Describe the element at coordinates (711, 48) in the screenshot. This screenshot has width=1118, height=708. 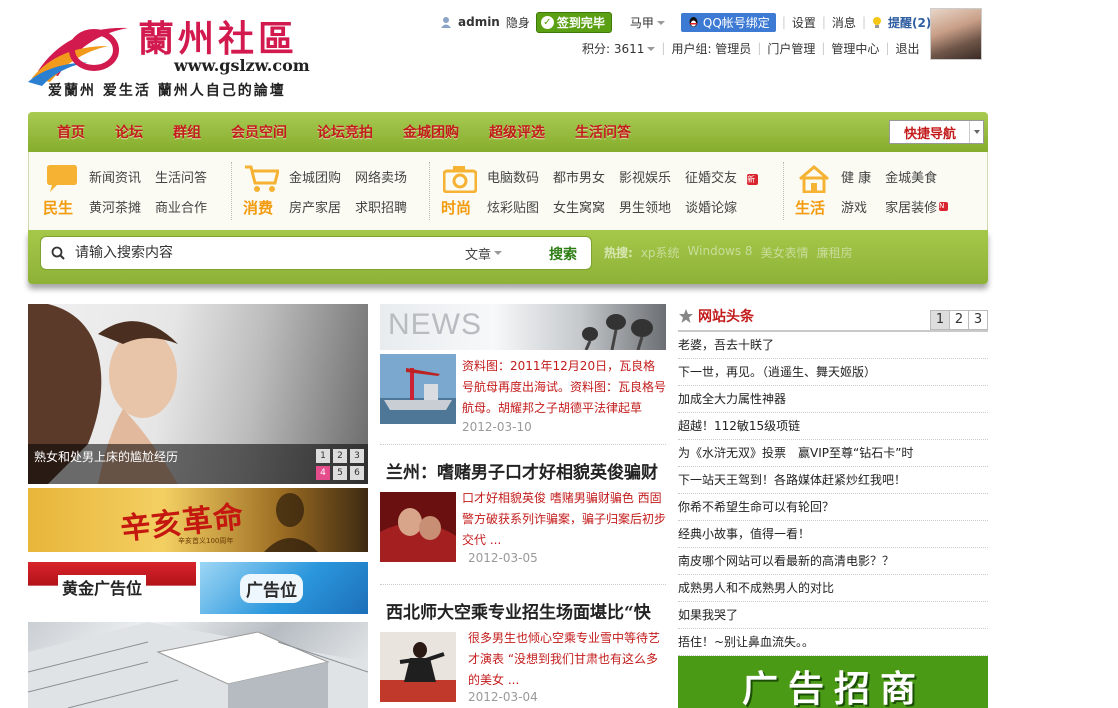
I see `usergroup-link: 用户组: 管理员` at that location.